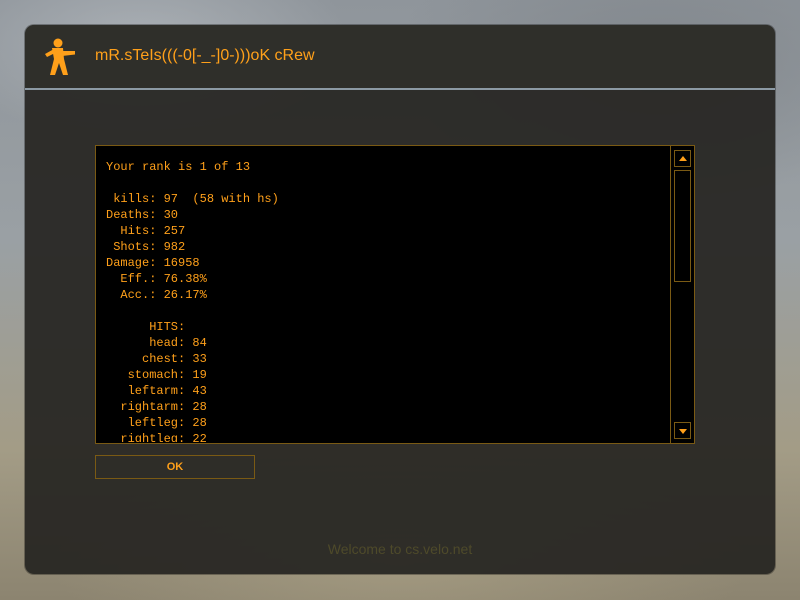 The height and width of the screenshot is (600, 800). Describe the element at coordinates (156, 295) in the screenshot. I see `motd-line: Acc.: 26.17%` at that location.